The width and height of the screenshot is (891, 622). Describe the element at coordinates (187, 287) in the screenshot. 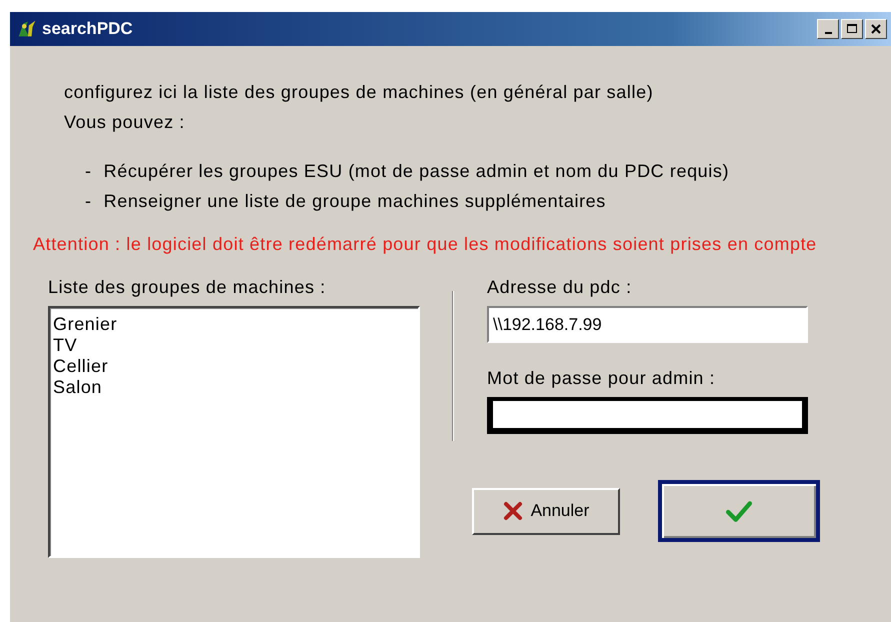

I see `list-label: Liste des groupes de machines :` at that location.